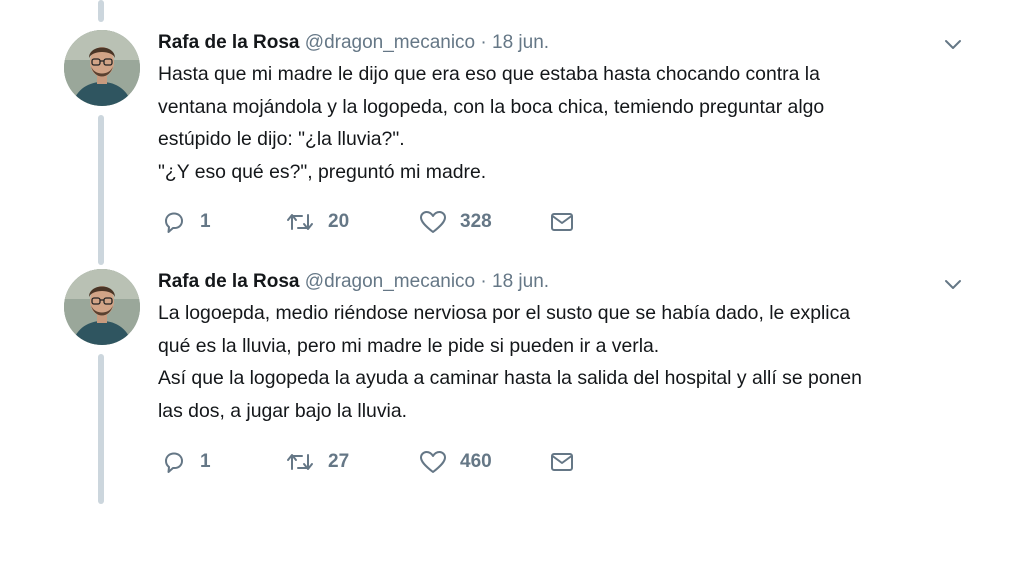 The height and width of the screenshot is (576, 1024). What do you see at coordinates (281, 139) in the screenshot?
I see `tweet-text-line: estúpido le dijo: "¿la lluvia?".` at bounding box center [281, 139].